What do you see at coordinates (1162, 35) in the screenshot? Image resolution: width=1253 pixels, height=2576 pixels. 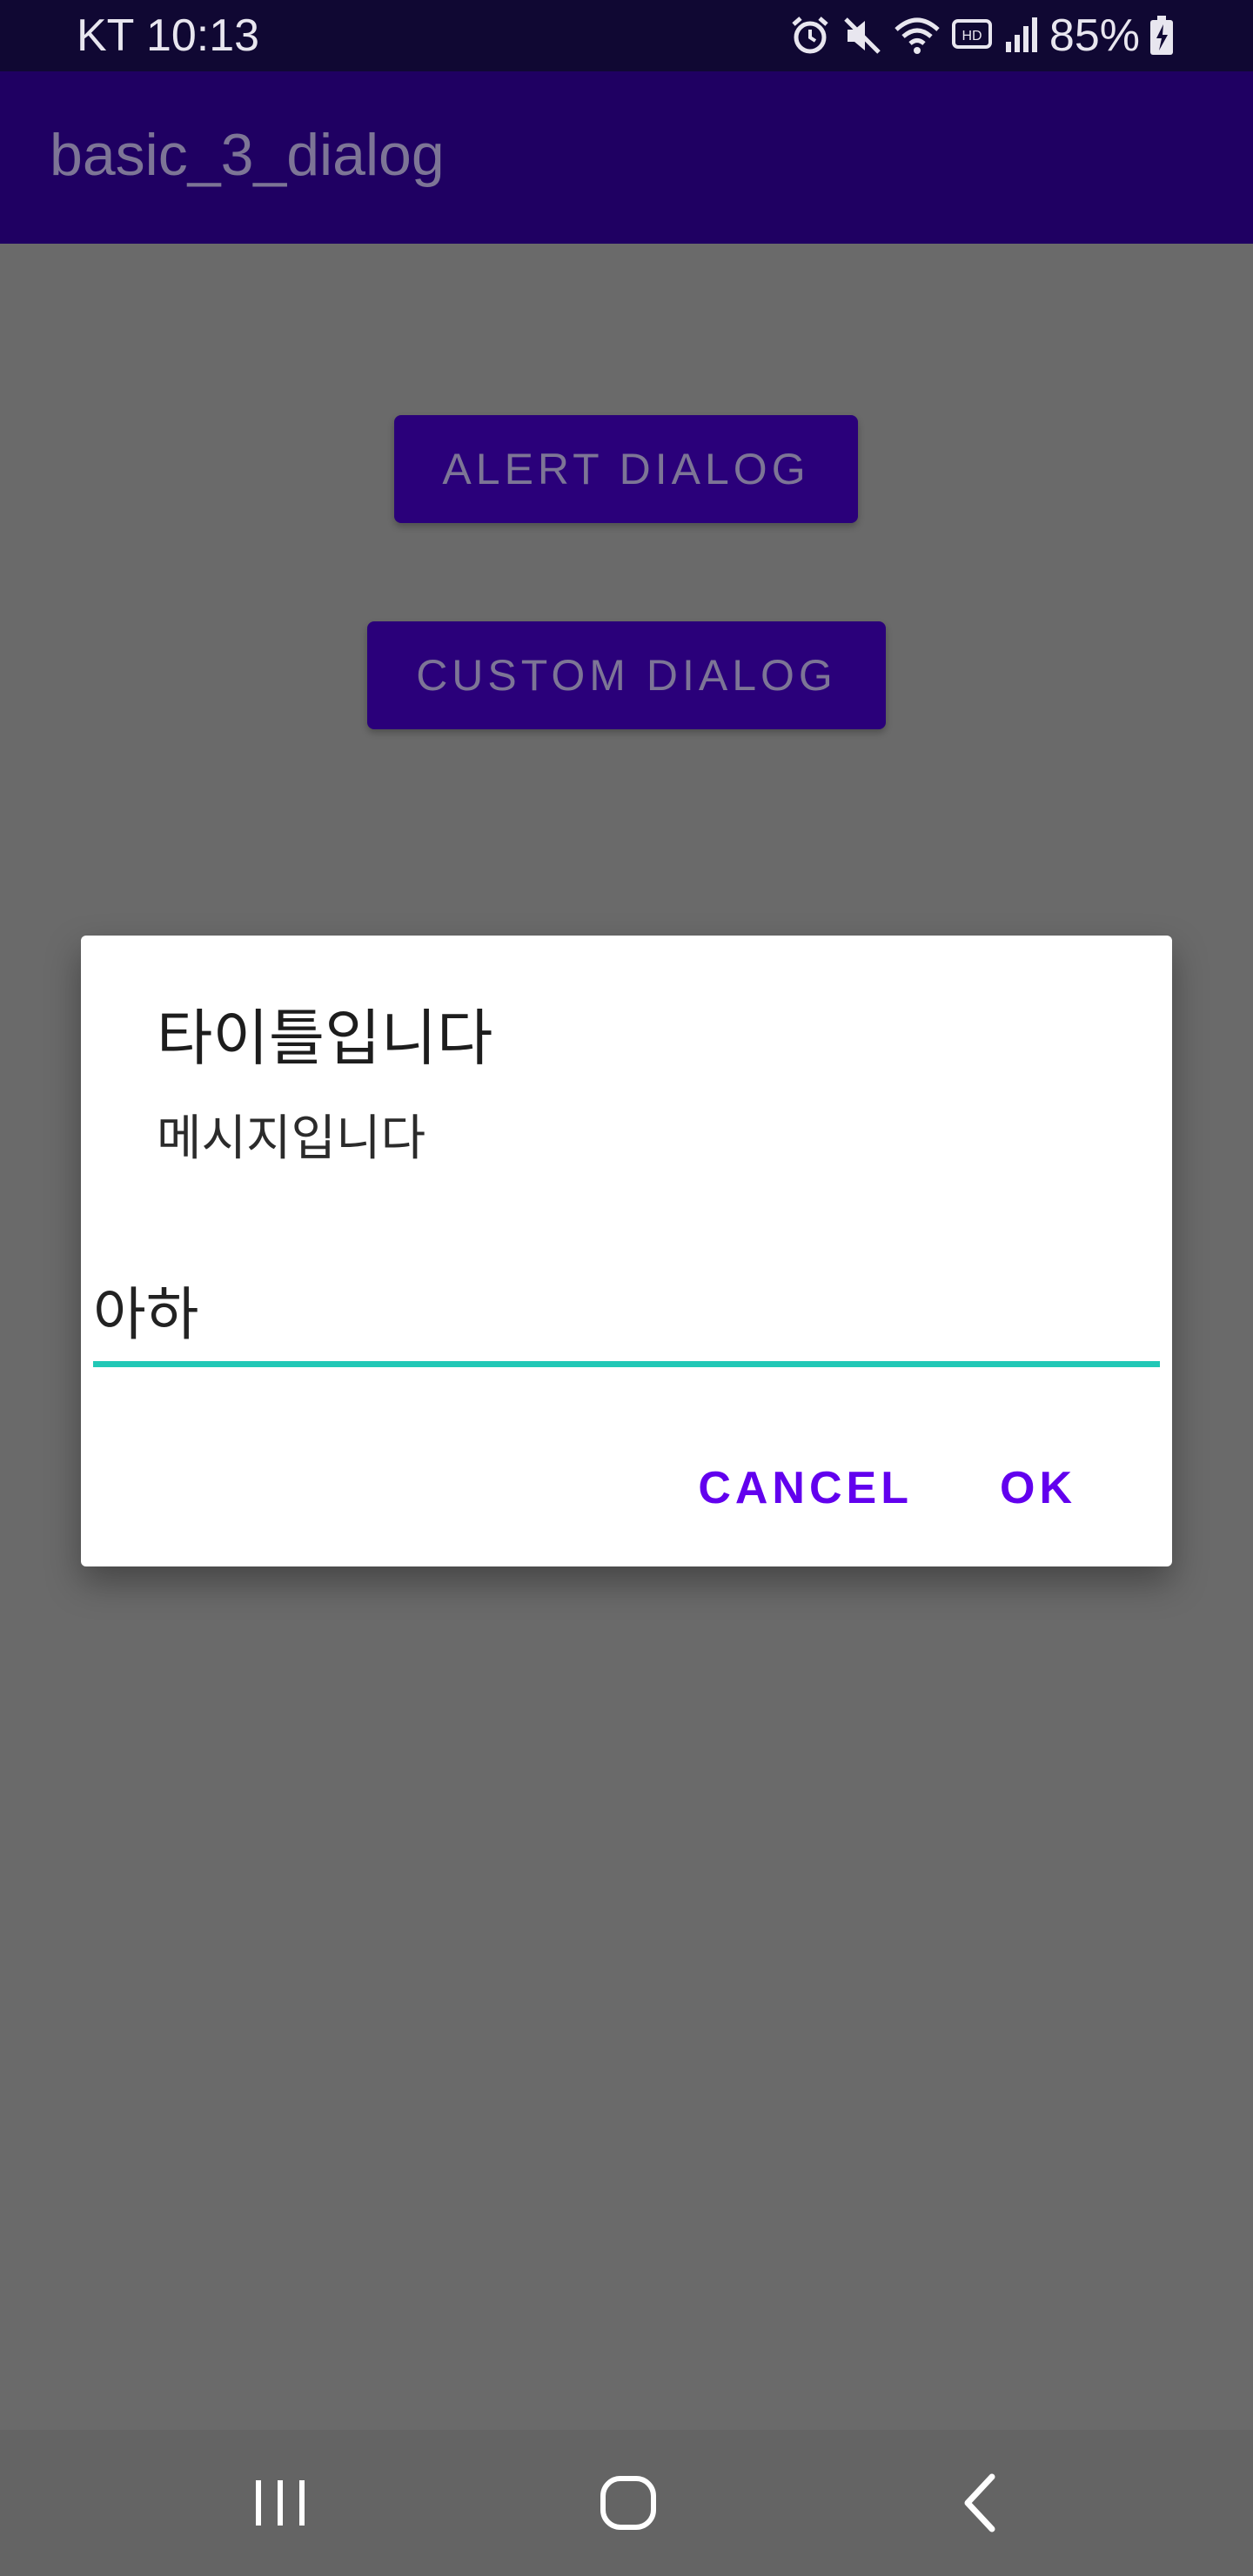 I see `battery-charging-icon` at bounding box center [1162, 35].